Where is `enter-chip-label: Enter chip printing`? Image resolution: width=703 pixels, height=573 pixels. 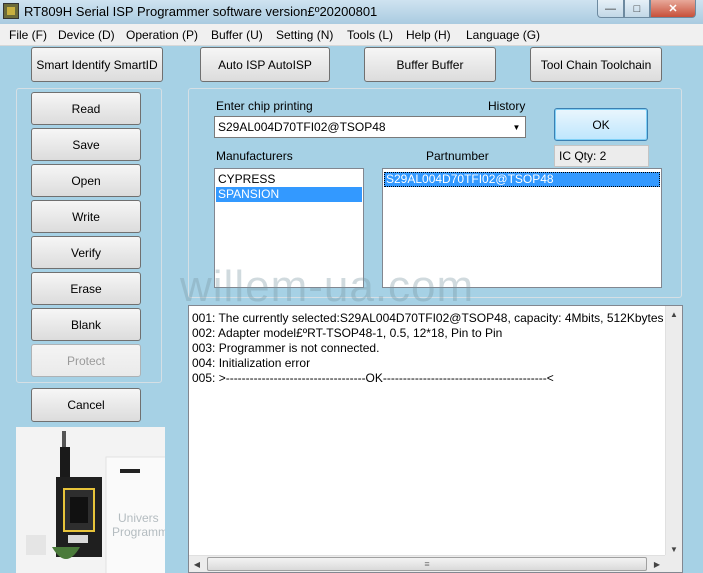
enter-chip-label: Enter chip printing is located at coordinates (264, 106).